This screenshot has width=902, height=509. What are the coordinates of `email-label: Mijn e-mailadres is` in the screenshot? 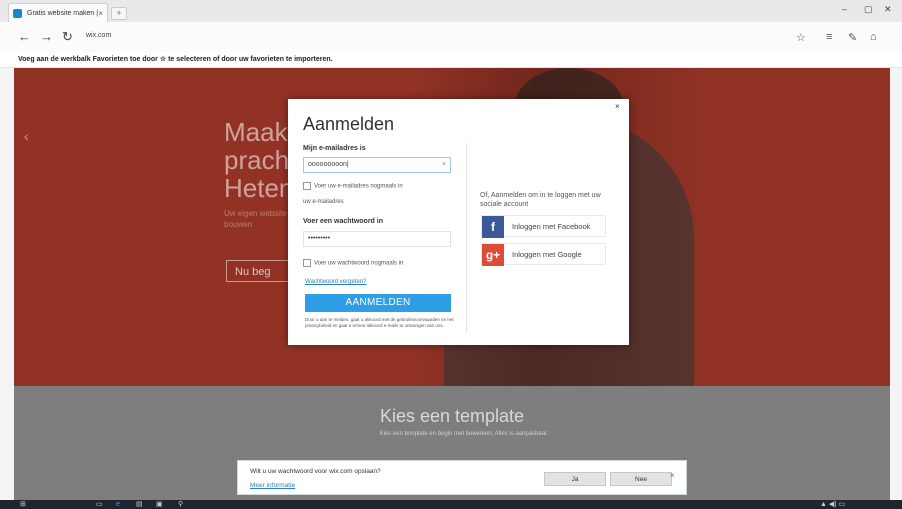 It's located at (334, 148).